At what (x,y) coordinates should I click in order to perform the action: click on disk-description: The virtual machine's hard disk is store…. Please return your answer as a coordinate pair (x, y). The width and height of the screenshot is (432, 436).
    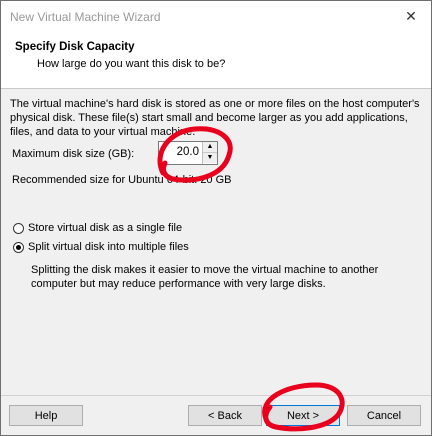
    Looking at the image, I should click on (215, 118).